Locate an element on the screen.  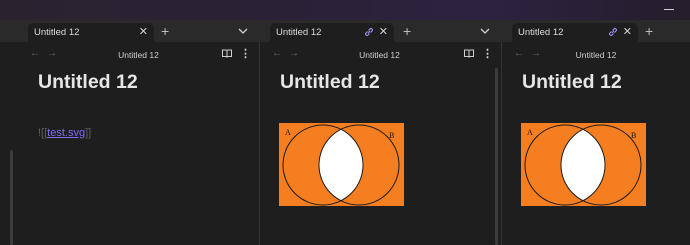
title-bar is located at coordinates (345, 10).